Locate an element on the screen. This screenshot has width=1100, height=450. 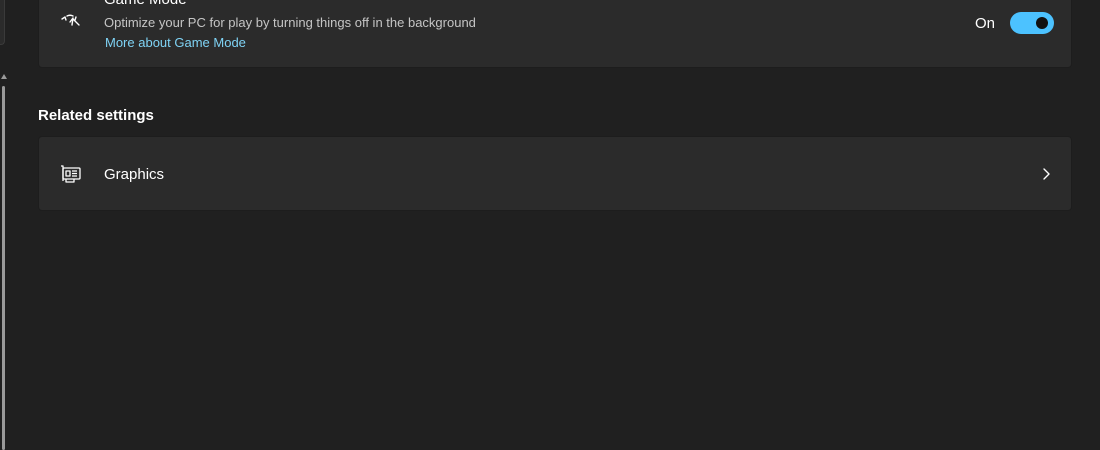
game-mode-title: Game Mode is located at coordinates (145, 4).